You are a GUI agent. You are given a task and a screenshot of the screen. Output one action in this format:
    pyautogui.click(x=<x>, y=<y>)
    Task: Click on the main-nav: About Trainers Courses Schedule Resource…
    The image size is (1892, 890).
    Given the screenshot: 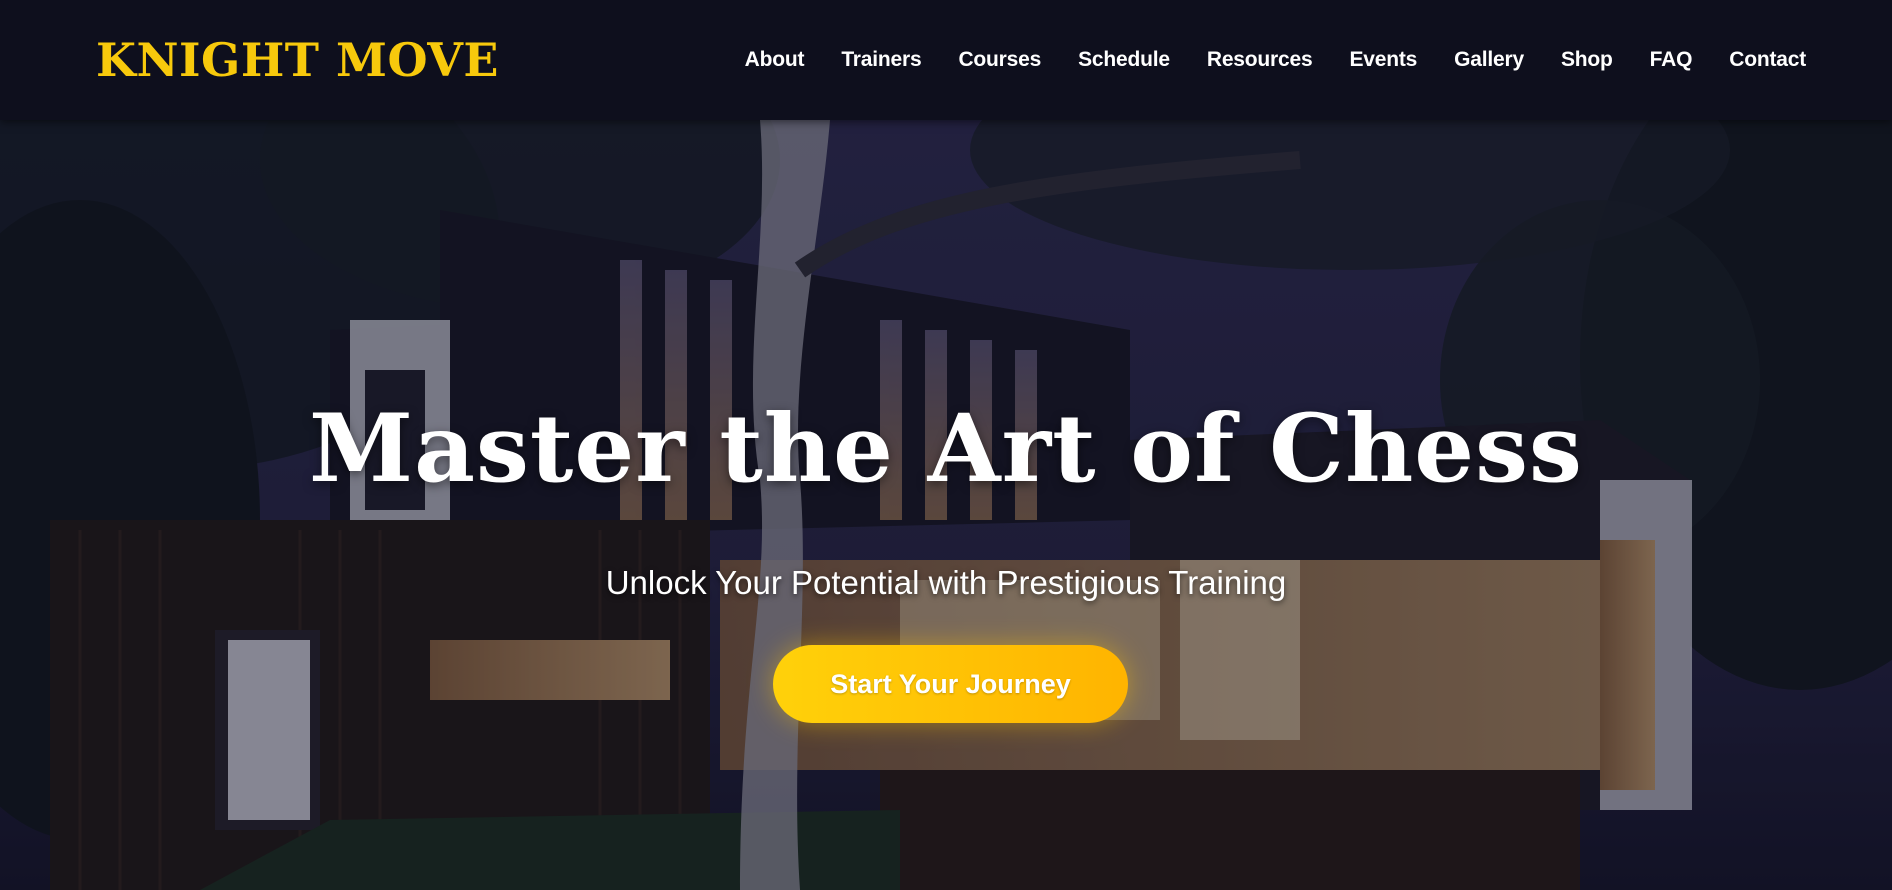 What is the action you would take?
    pyautogui.click(x=1257, y=60)
    